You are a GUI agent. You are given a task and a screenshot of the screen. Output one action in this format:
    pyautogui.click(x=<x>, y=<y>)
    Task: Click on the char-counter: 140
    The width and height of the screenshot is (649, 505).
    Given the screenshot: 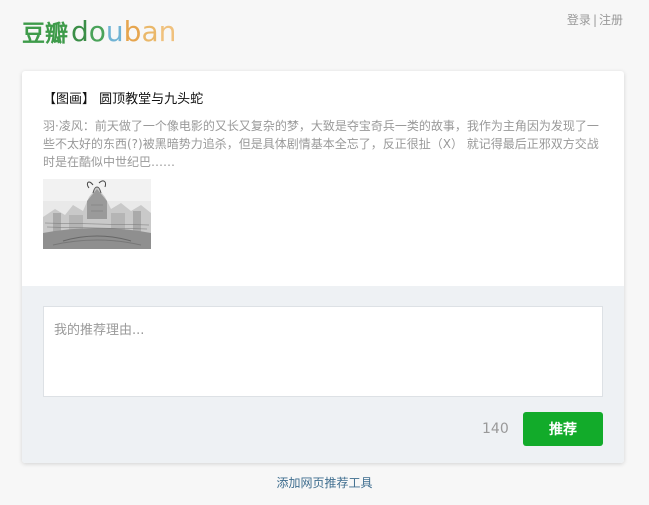 What is the action you would take?
    pyautogui.click(x=495, y=429)
    